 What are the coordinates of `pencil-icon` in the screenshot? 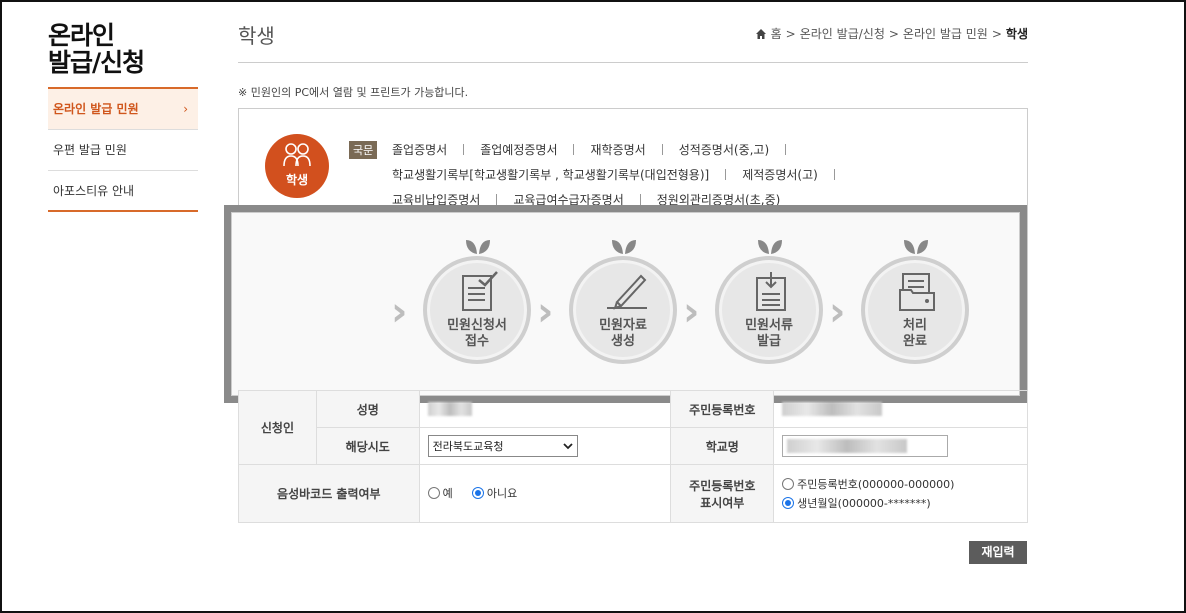 It's located at (627, 292).